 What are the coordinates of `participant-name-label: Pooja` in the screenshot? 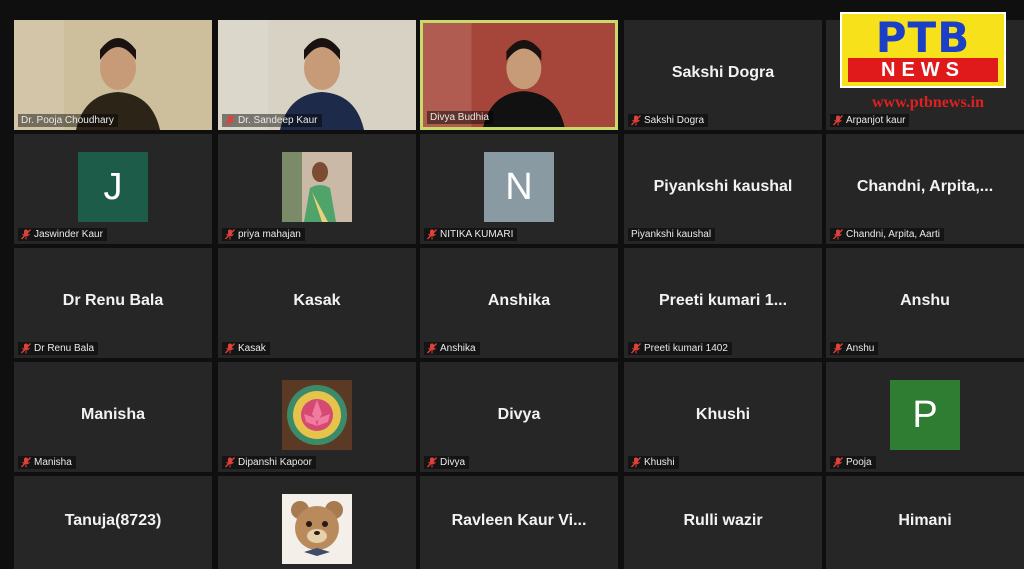 It's located at (853, 462).